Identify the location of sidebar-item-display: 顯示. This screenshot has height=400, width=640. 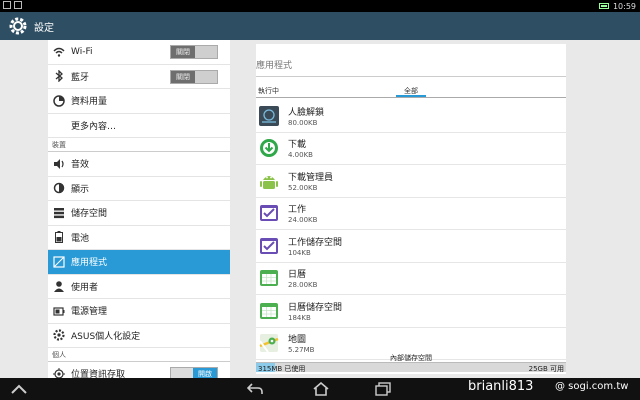
(139, 189).